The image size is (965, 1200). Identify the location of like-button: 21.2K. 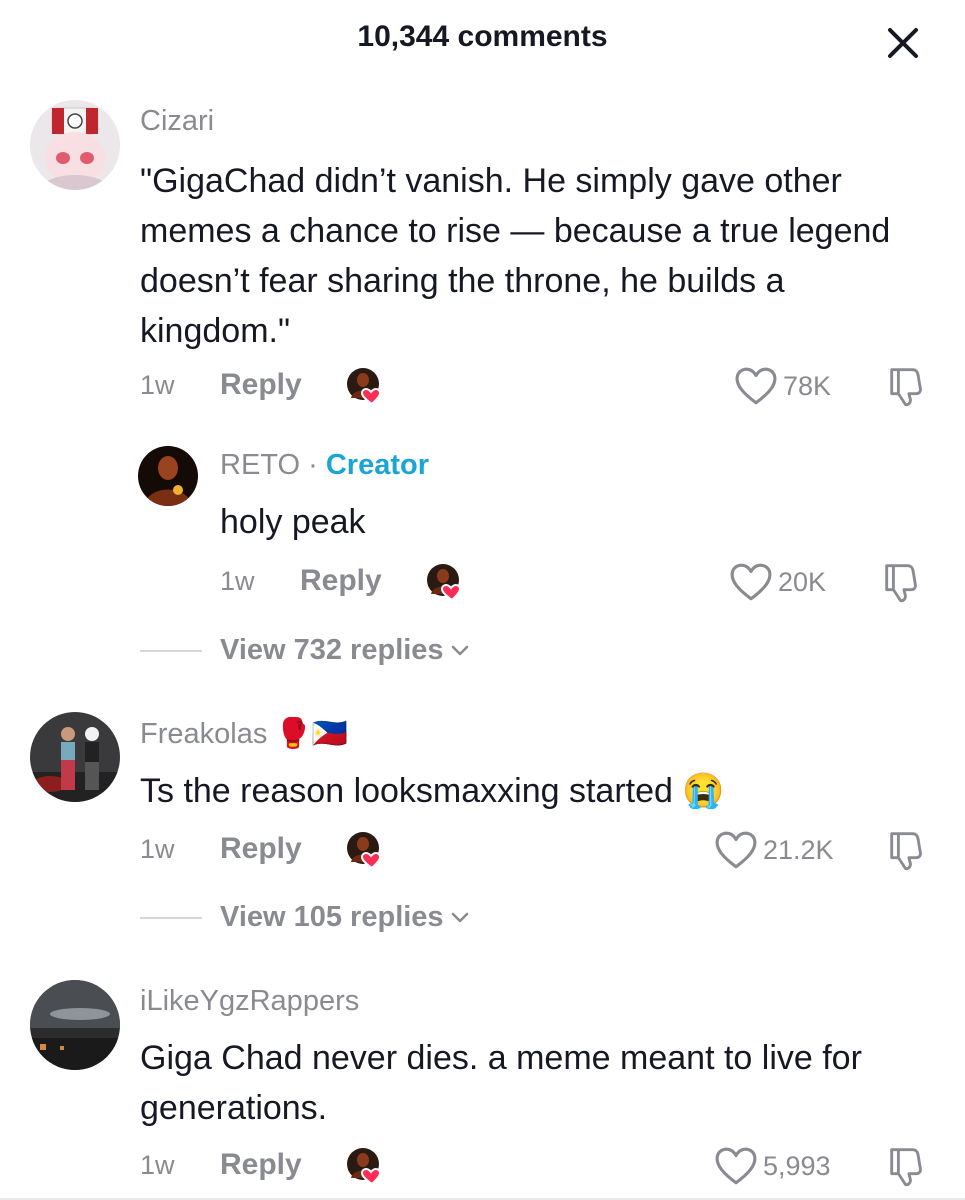
(774, 850).